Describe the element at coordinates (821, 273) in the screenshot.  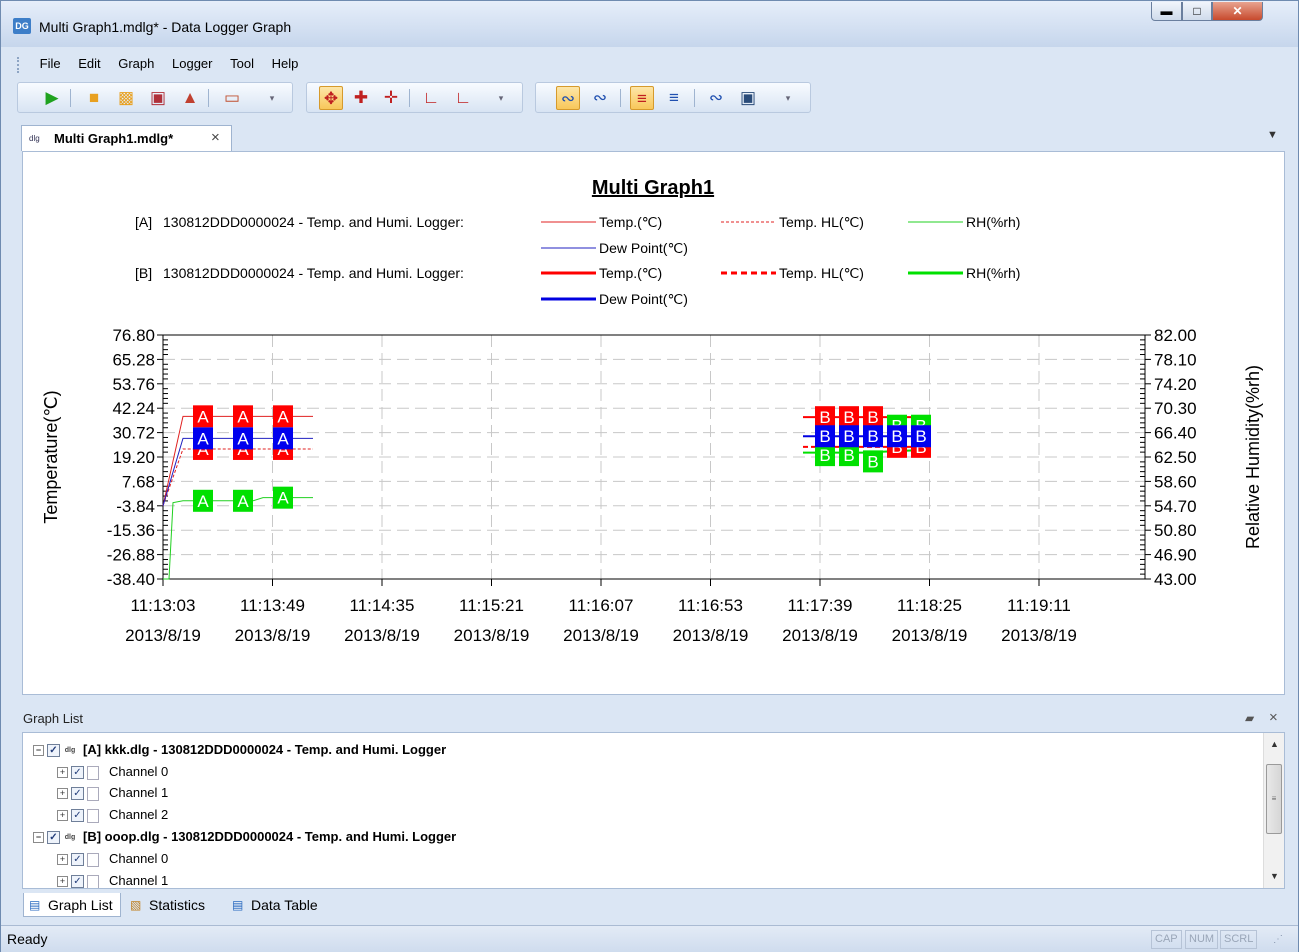
I see `legend-label: Temp. HL(℃)` at that location.